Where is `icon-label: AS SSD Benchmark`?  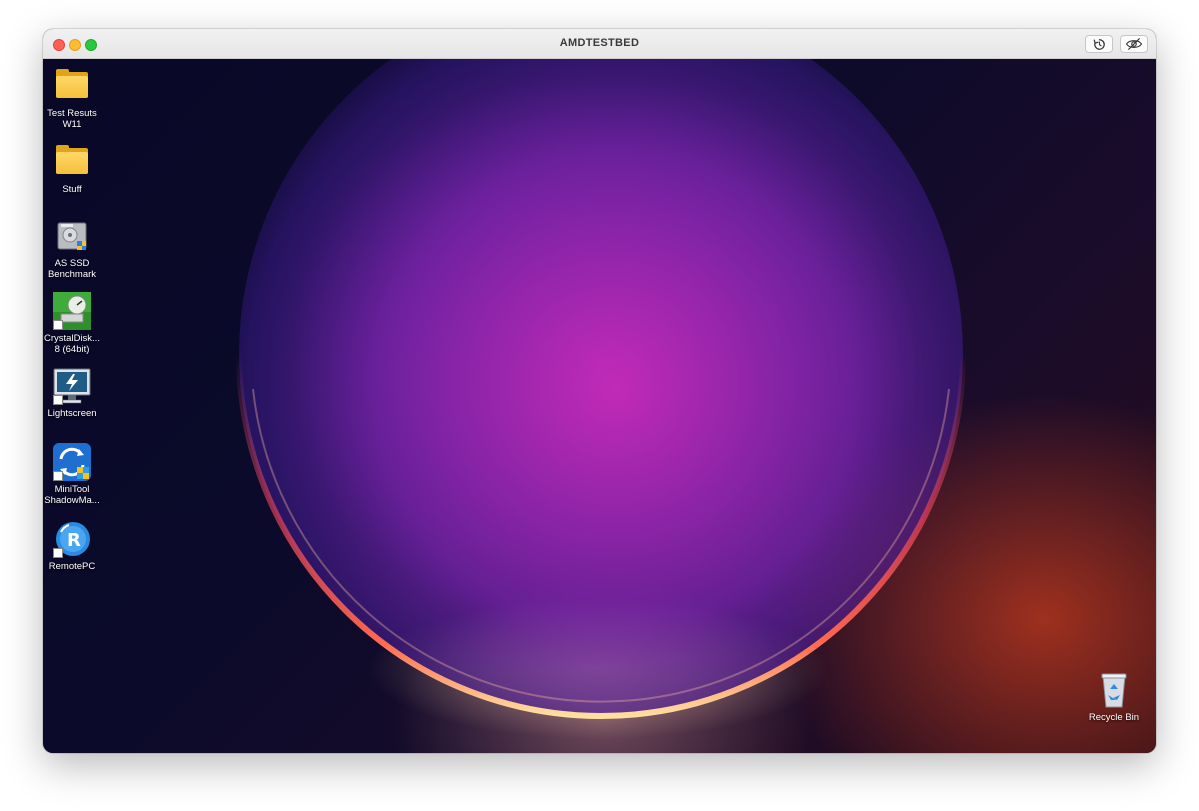
icon-label: AS SSD Benchmark is located at coordinates (72, 269).